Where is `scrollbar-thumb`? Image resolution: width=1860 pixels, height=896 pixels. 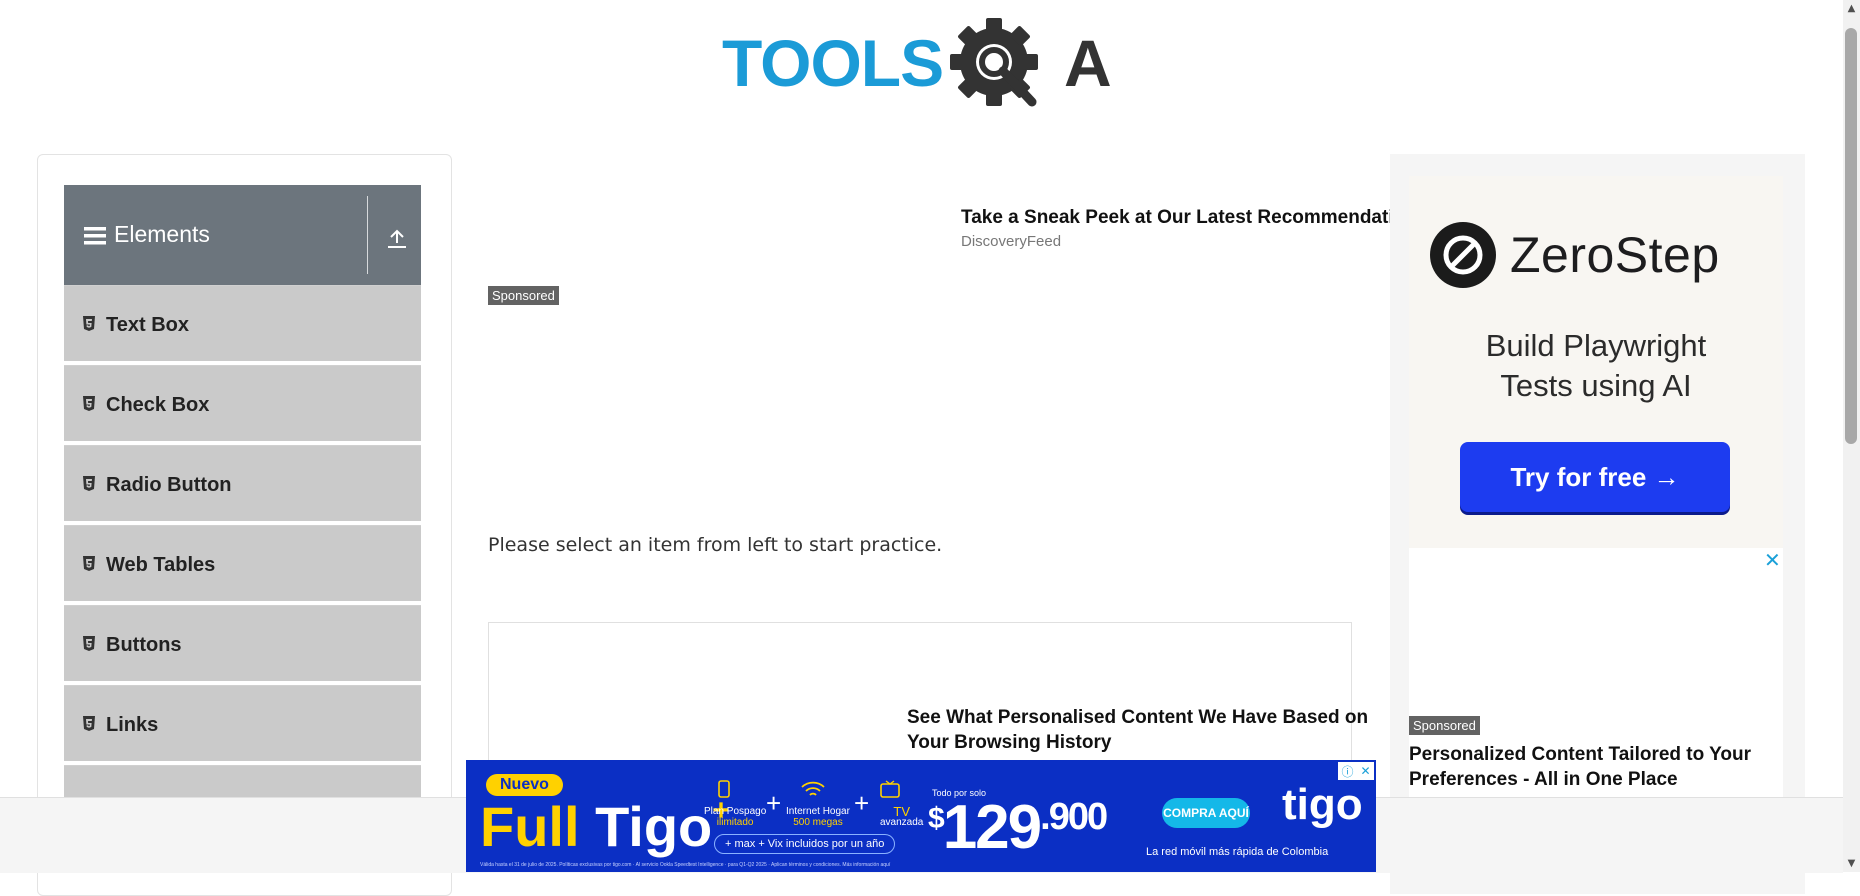 scrollbar-thumb is located at coordinates (1851, 236).